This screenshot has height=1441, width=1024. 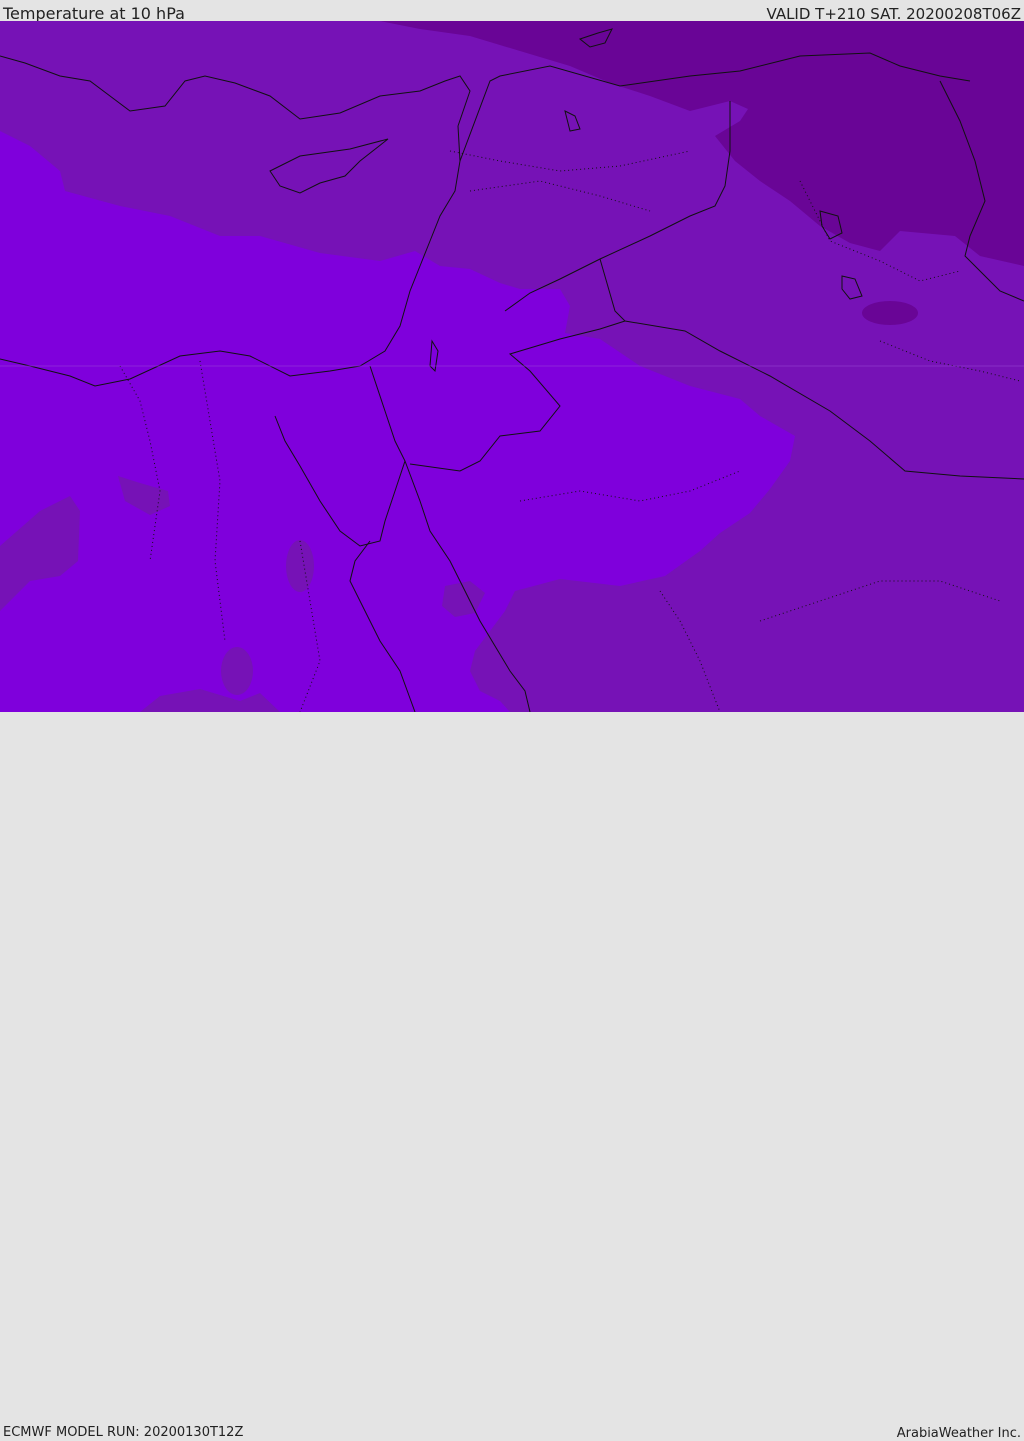 What do you see at coordinates (237, 671) in the screenshot?
I see `cool-patch-south` at bounding box center [237, 671].